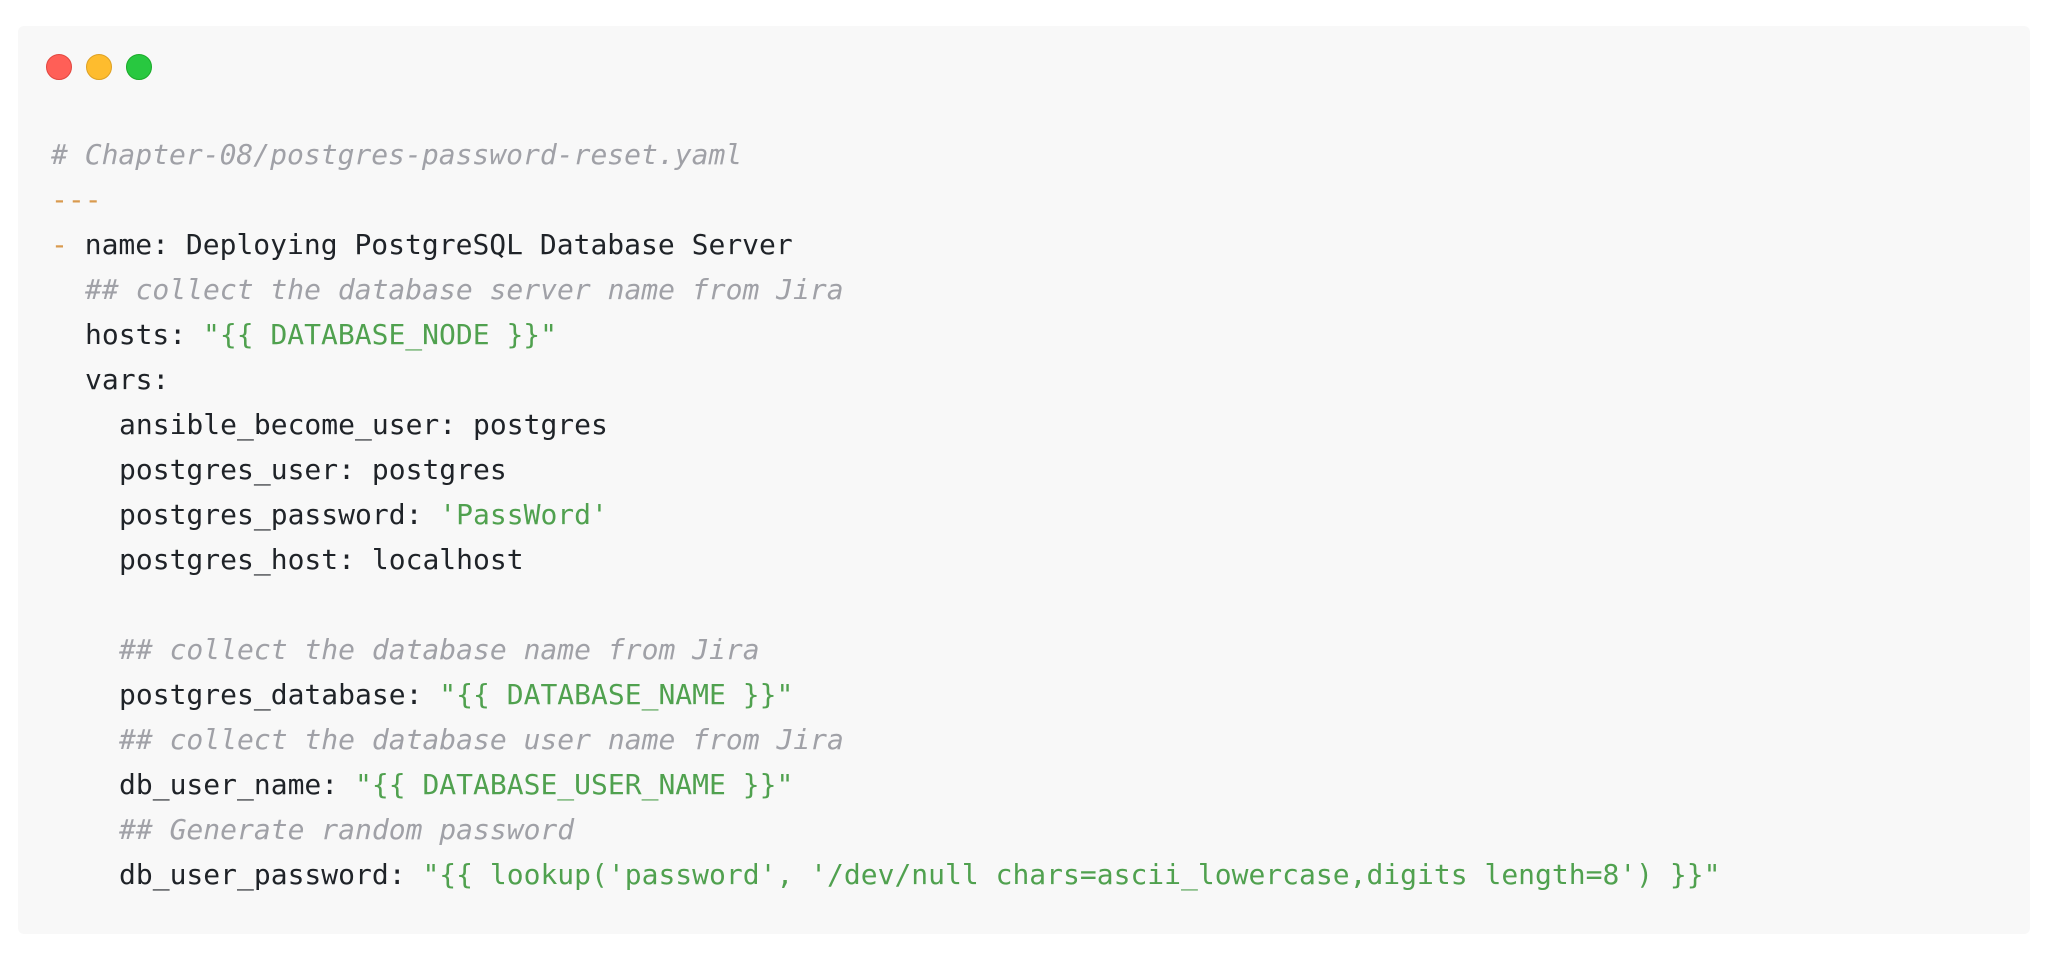 The width and height of the screenshot is (2048, 960). What do you see at coordinates (59, 67) in the screenshot?
I see `close-window-button` at bounding box center [59, 67].